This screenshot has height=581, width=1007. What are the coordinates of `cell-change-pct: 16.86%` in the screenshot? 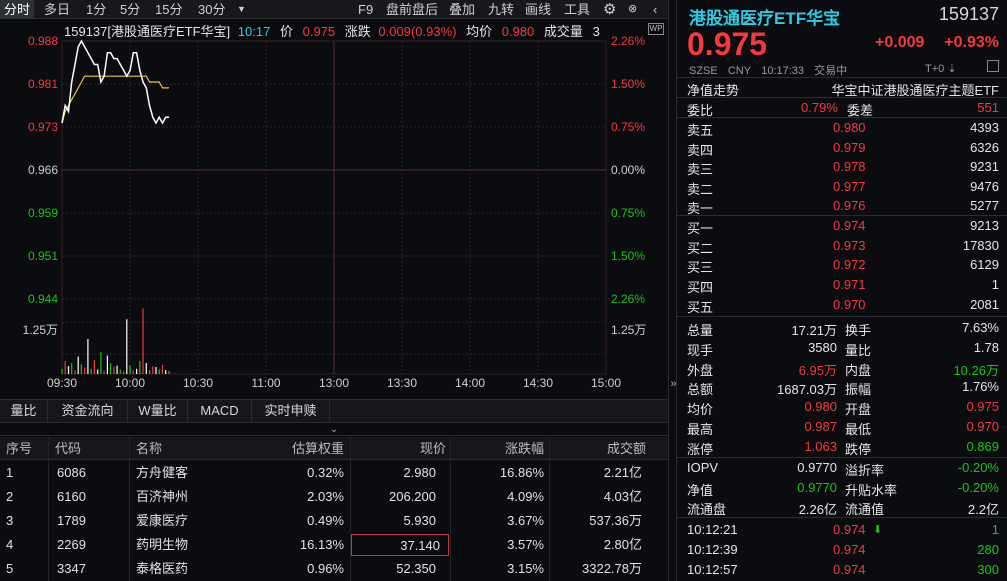 It's located at (521, 472).